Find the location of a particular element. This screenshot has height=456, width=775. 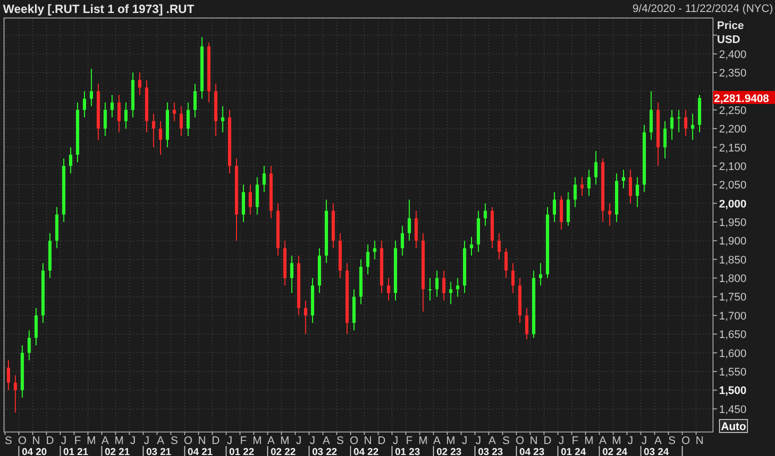

axis-label: 1,800 is located at coordinates (733, 279).